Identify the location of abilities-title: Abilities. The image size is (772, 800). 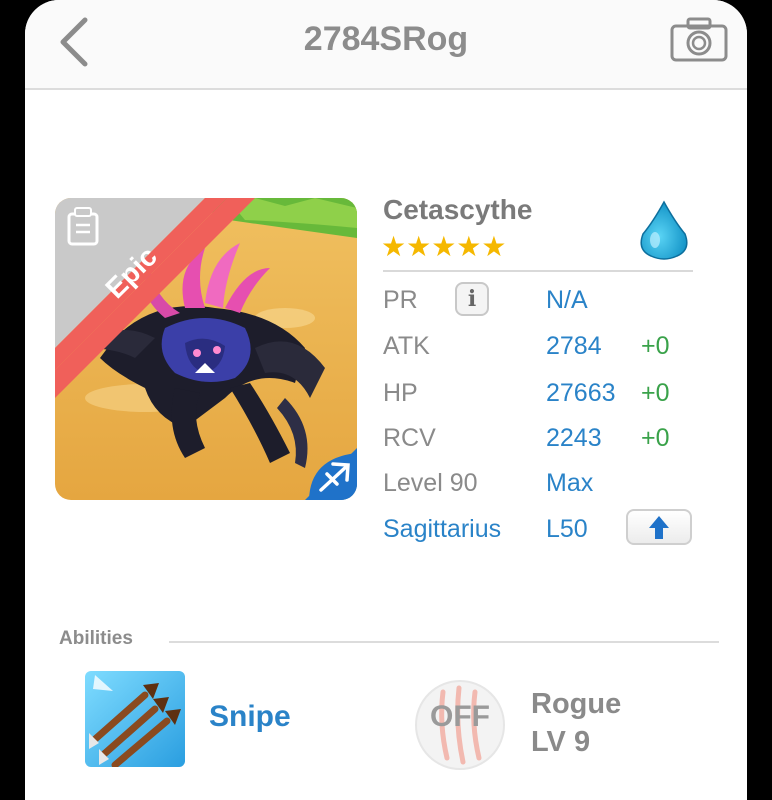
(96, 638).